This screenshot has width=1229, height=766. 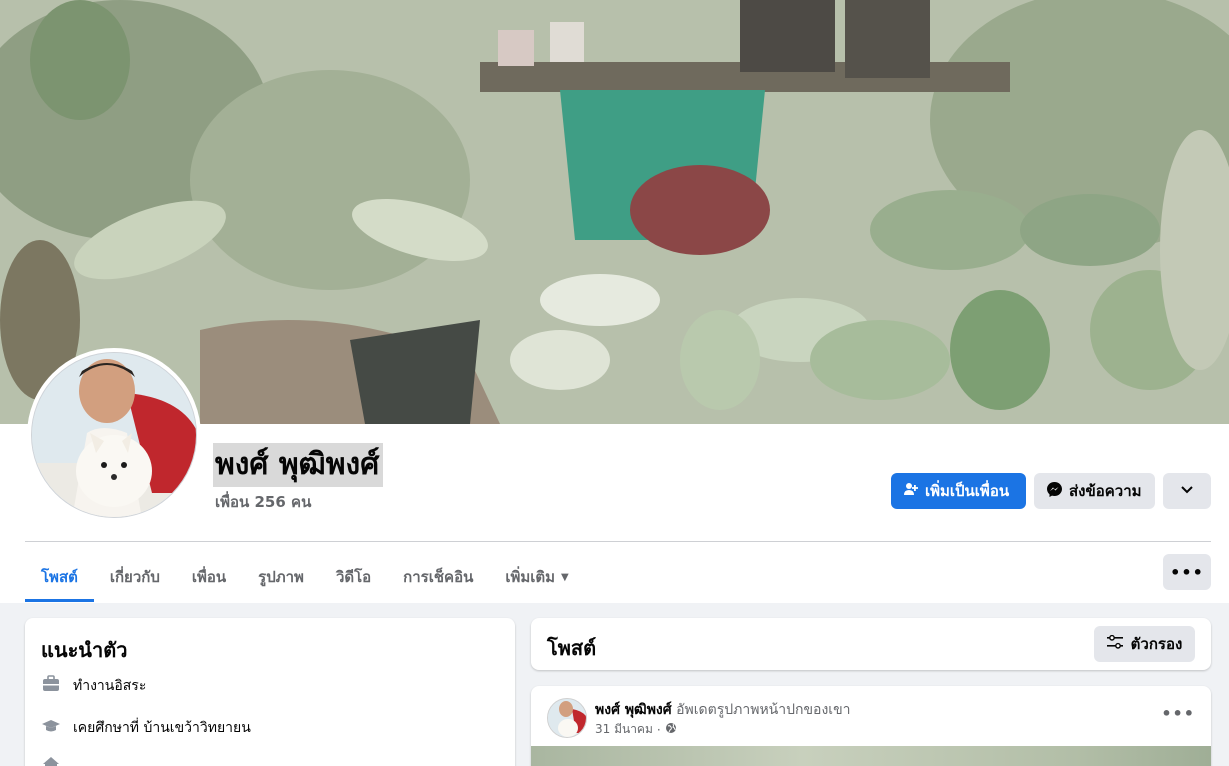 I want to click on profile-more-button, so click(x=1187, y=491).